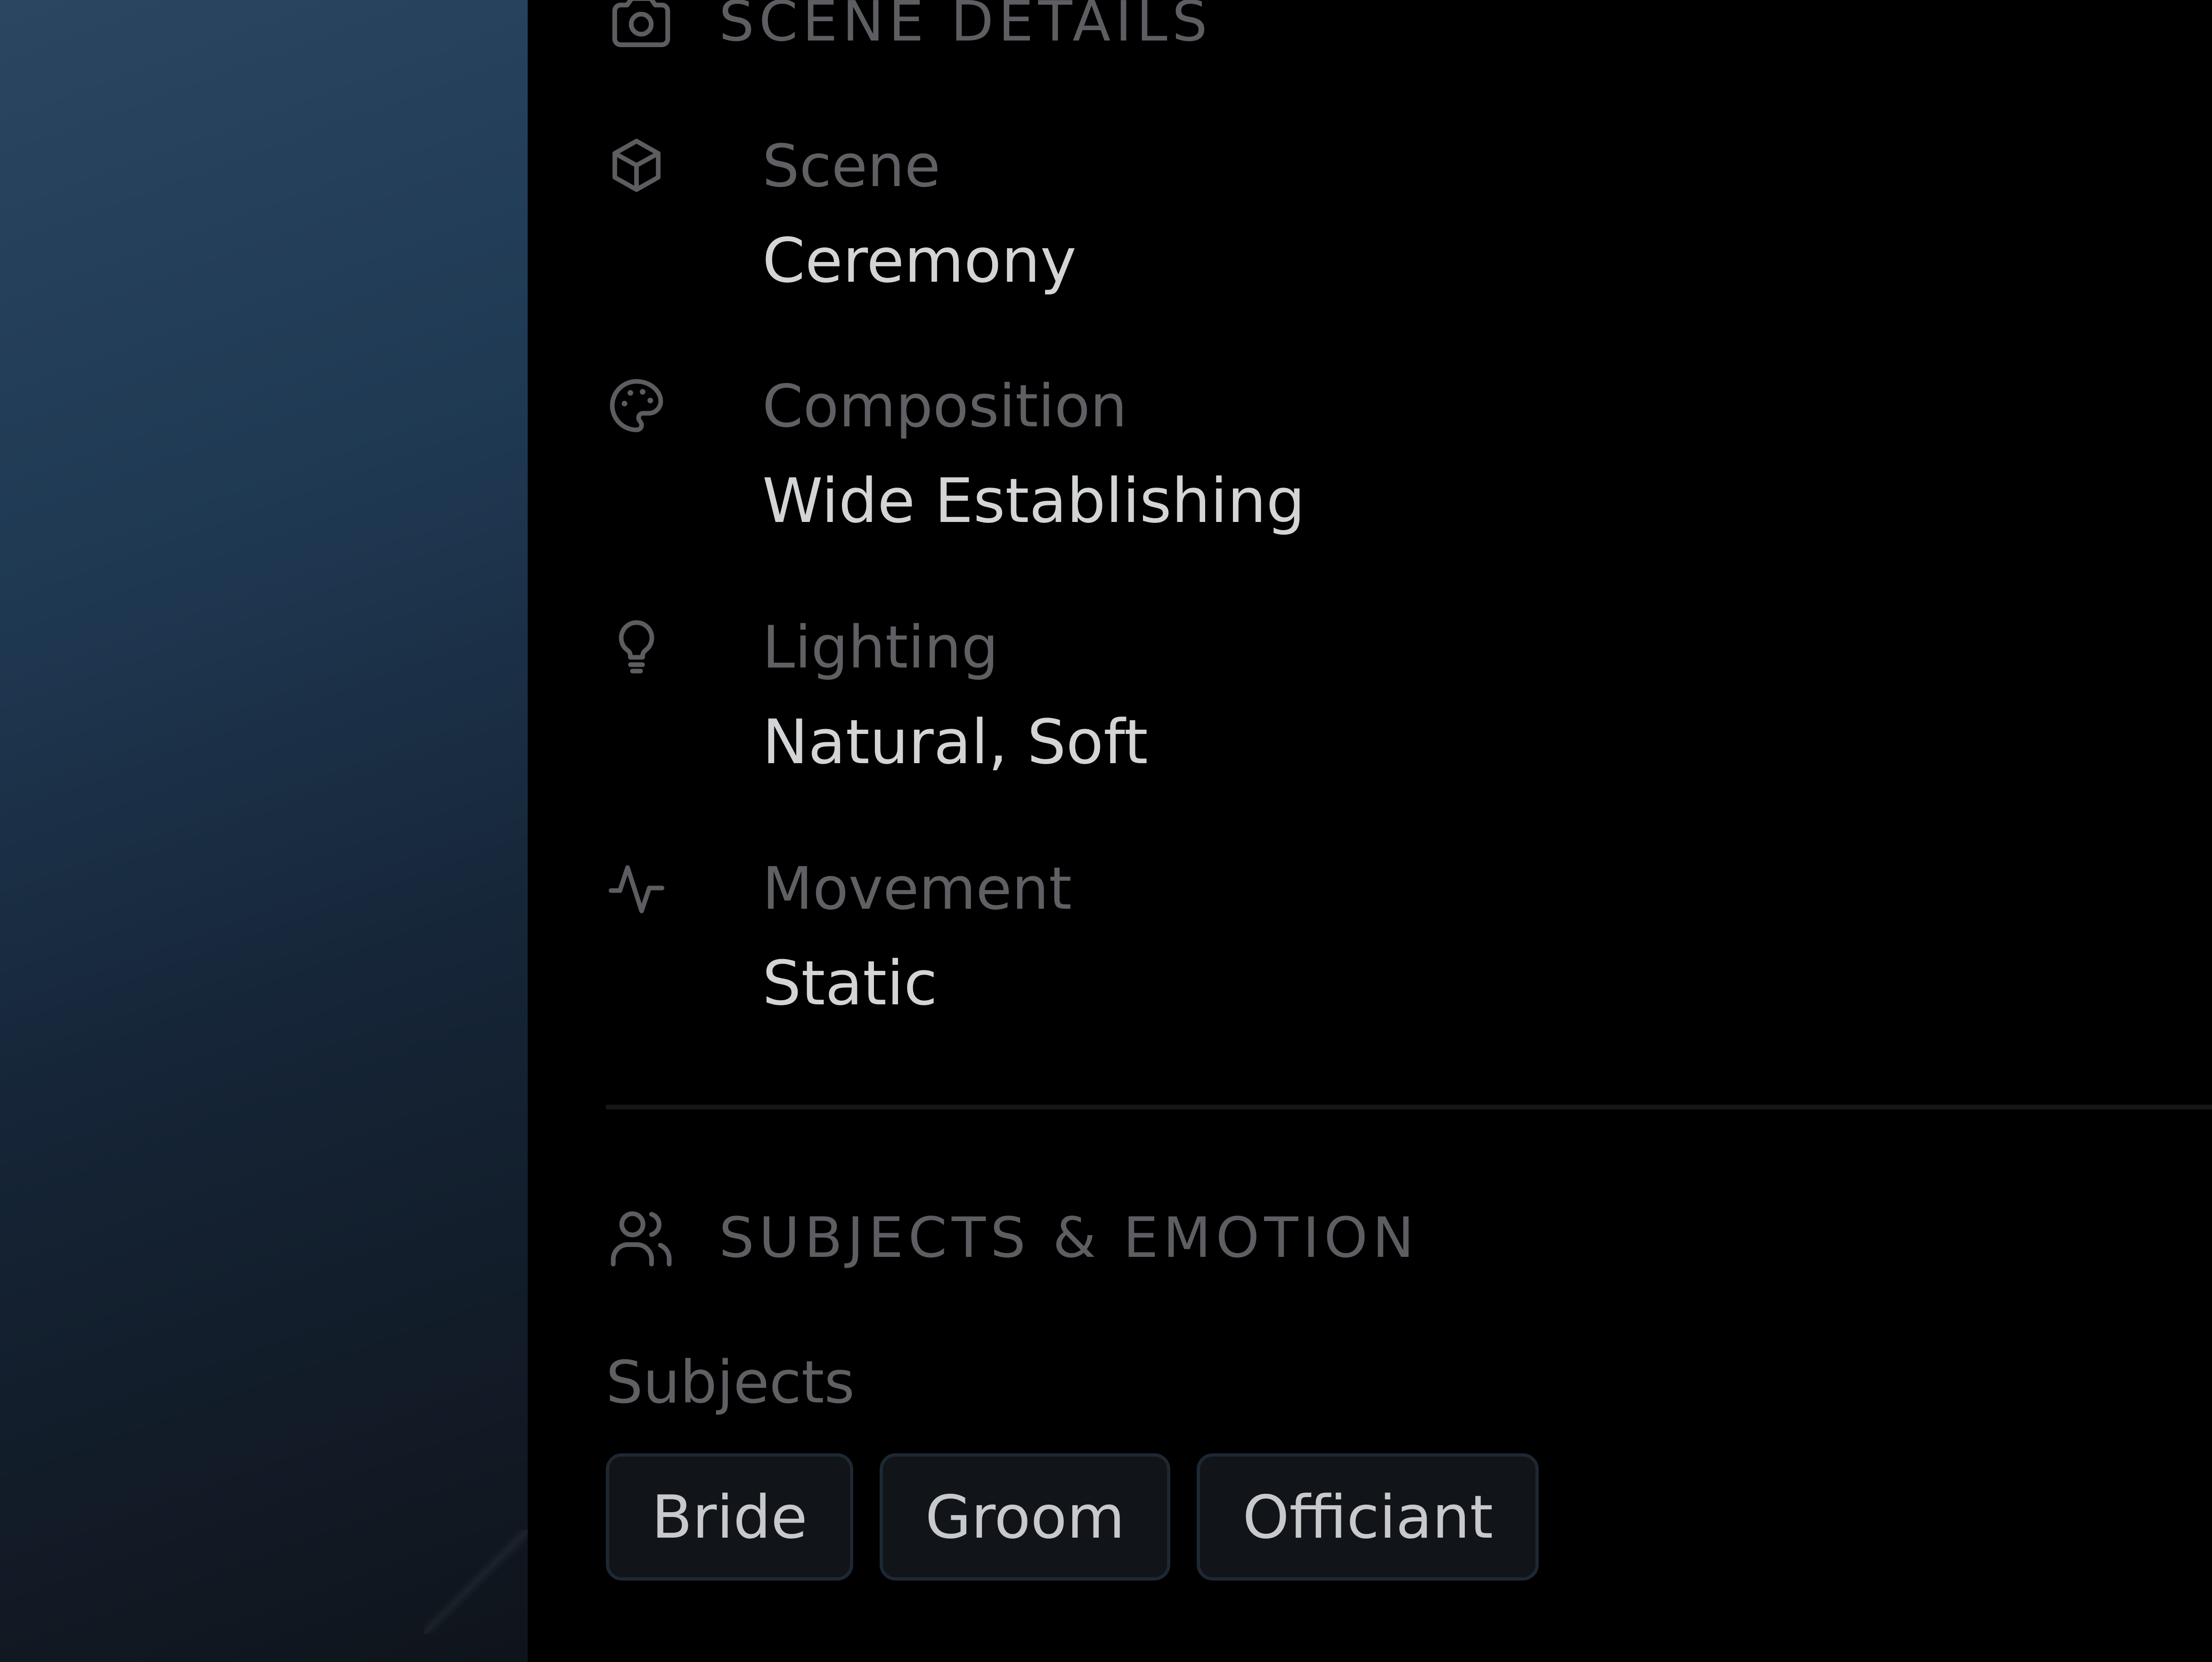  What do you see at coordinates (636, 647) in the screenshot?
I see `lightbulb-icon` at bounding box center [636, 647].